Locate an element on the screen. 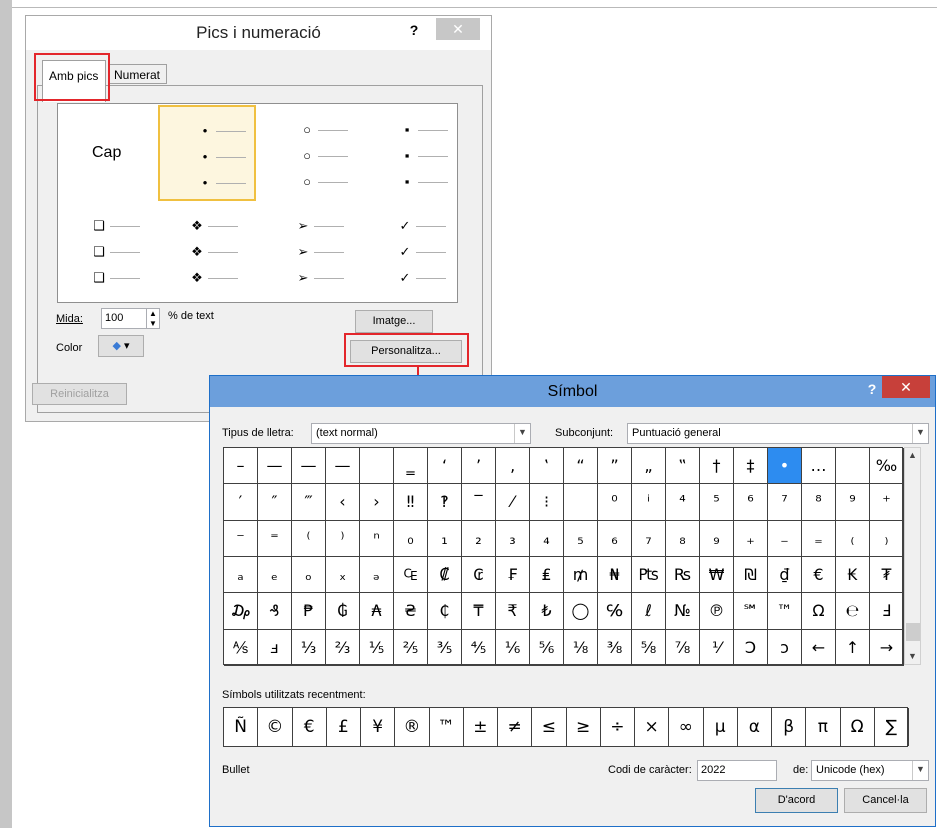 This screenshot has height=828, width=937. symbol-cell: ⁶ is located at coordinates (751, 502).